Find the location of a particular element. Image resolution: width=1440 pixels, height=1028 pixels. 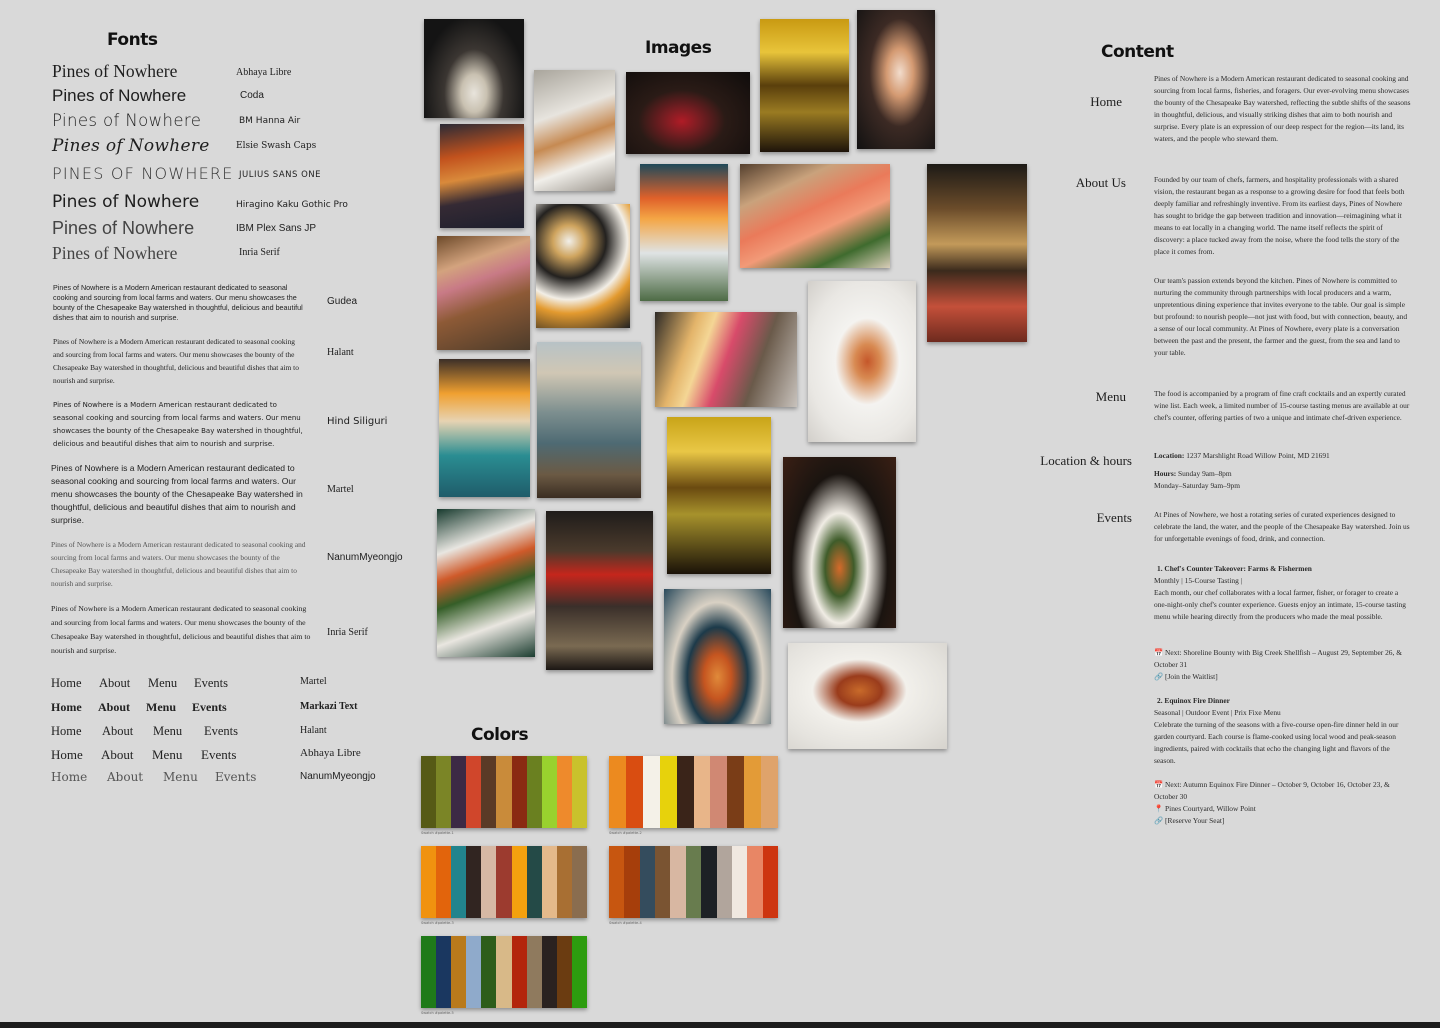

wine-bar-photo is located at coordinates (719, 495).